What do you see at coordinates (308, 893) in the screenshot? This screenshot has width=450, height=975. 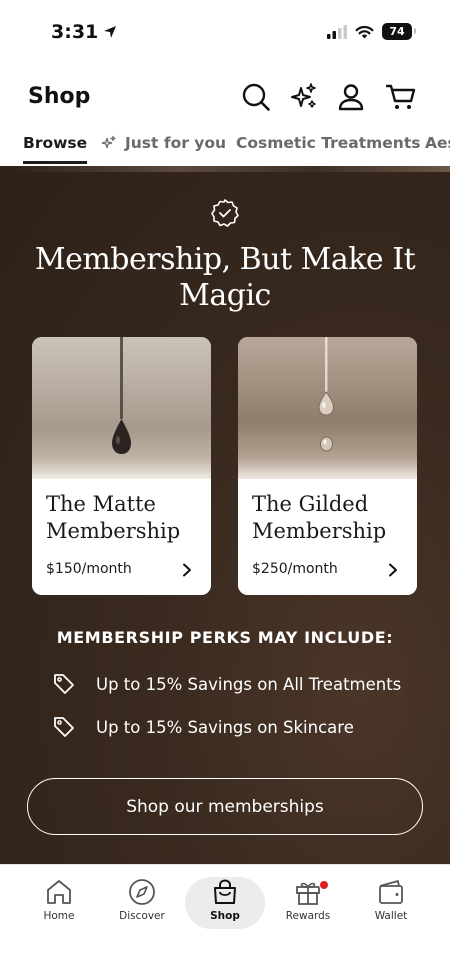 I see `gift-icon` at bounding box center [308, 893].